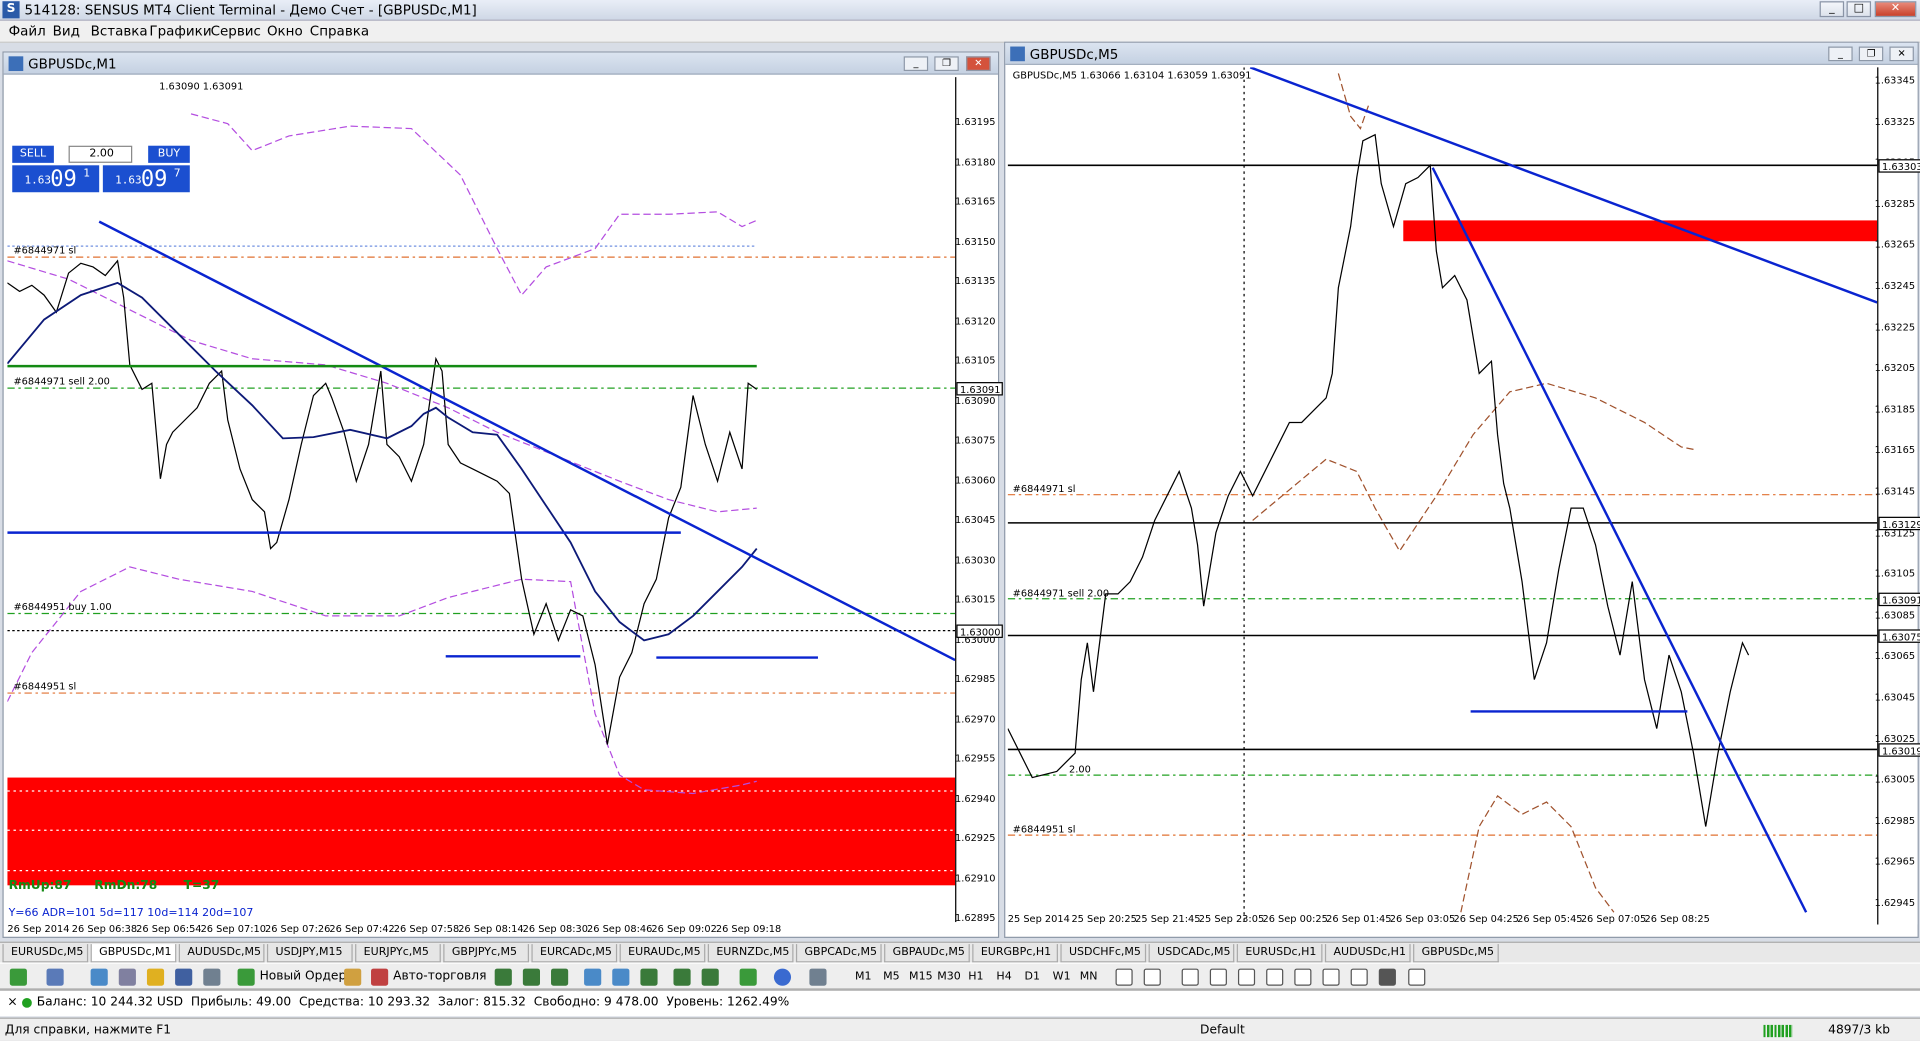 The image size is (1920, 1041). What do you see at coordinates (303, 977) in the screenshot?
I see `new-order-button: Новый Ордер` at bounding box center [303, 977].